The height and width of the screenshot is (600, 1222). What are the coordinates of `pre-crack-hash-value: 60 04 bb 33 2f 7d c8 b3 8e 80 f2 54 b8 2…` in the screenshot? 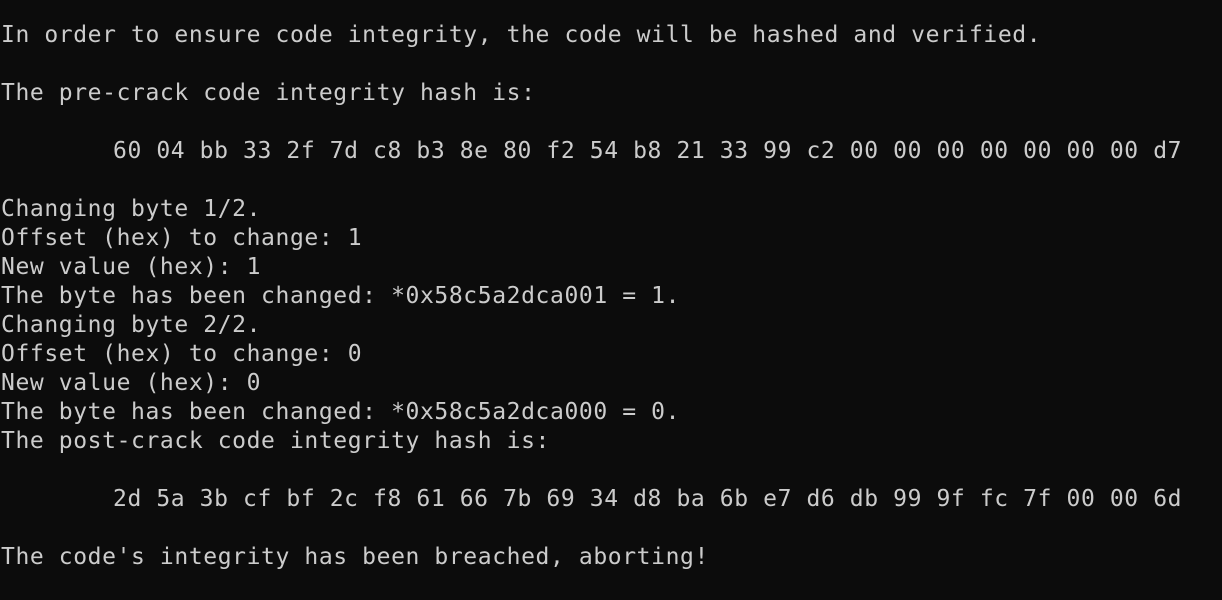 It's located at (648, 151).